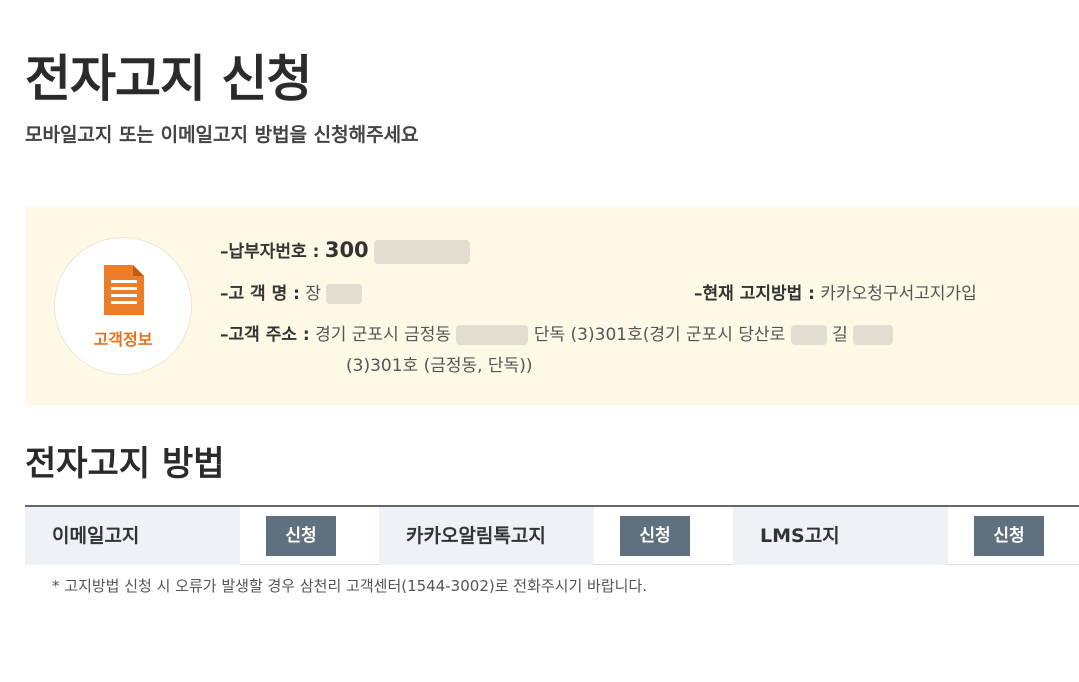 Image resolution: width=1079 pixels, height=682 pixels. I want to click on customer-name-value: 장, so click(313, 294).